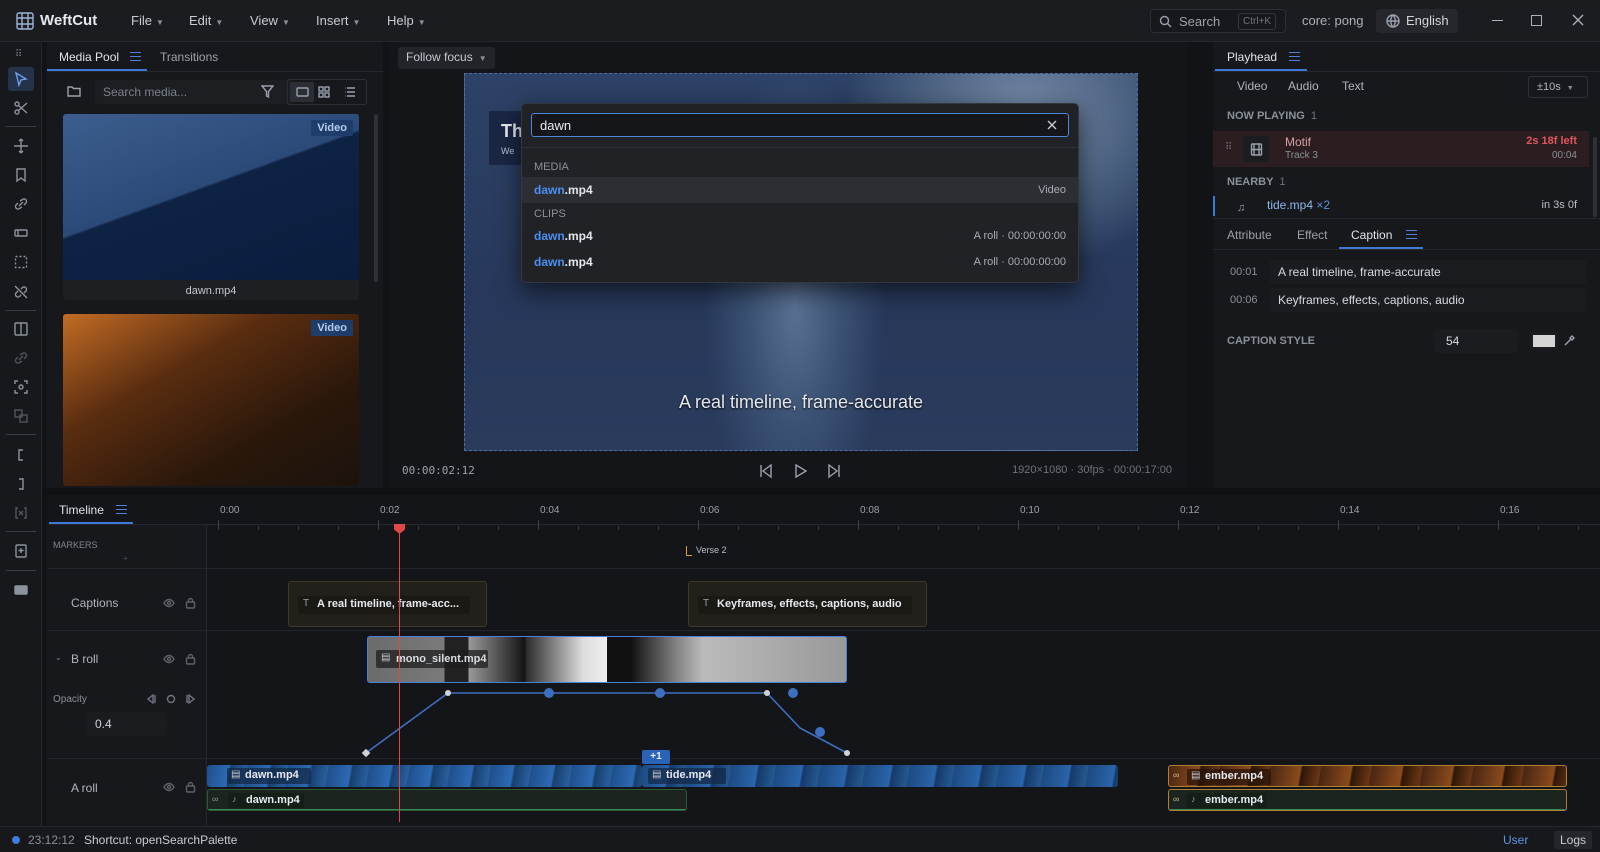 The width and height of the screenshot is (1600, 852). I want to click on follow-focus-dropdown: Follow focus ▼, so click(446, 58).